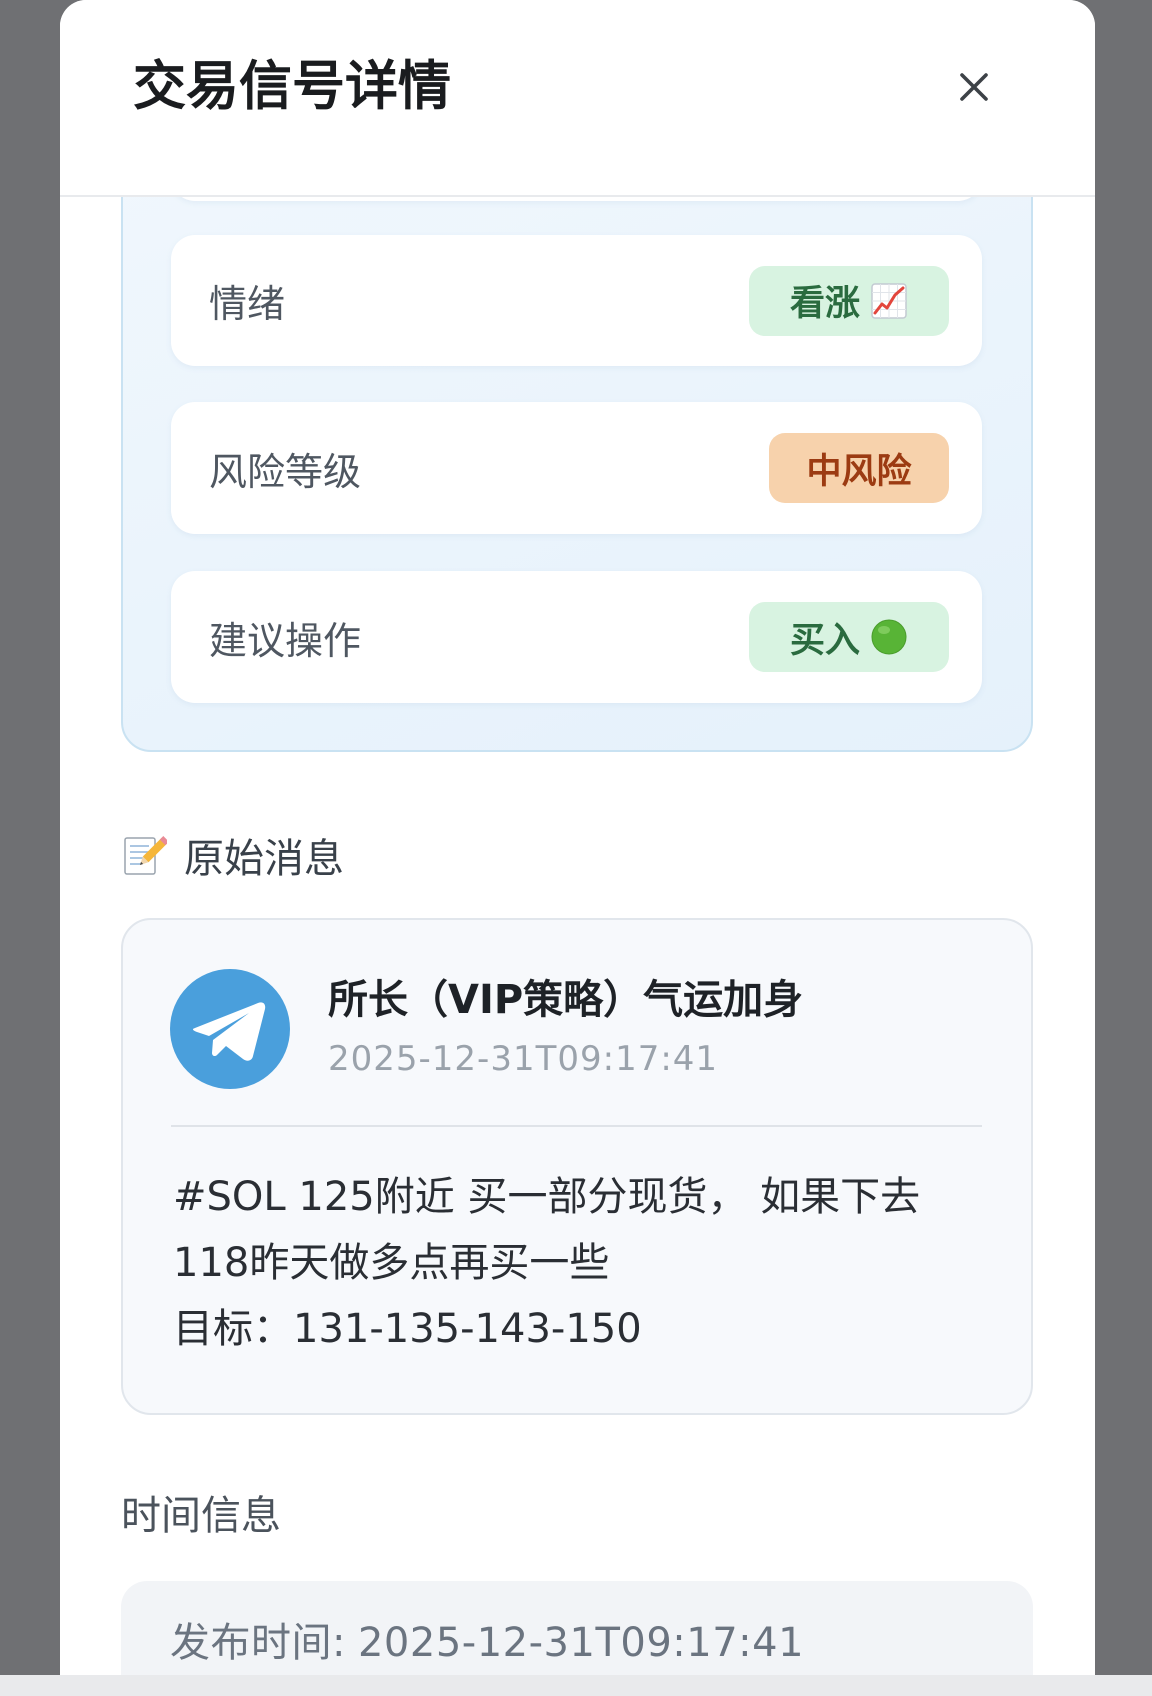  What do you see at coordinates (547, 1197) in the screenshot?
I see `message-line: #SOL 125附近 买一部分现货， 如果下去` at bounding box center [547, 1197].